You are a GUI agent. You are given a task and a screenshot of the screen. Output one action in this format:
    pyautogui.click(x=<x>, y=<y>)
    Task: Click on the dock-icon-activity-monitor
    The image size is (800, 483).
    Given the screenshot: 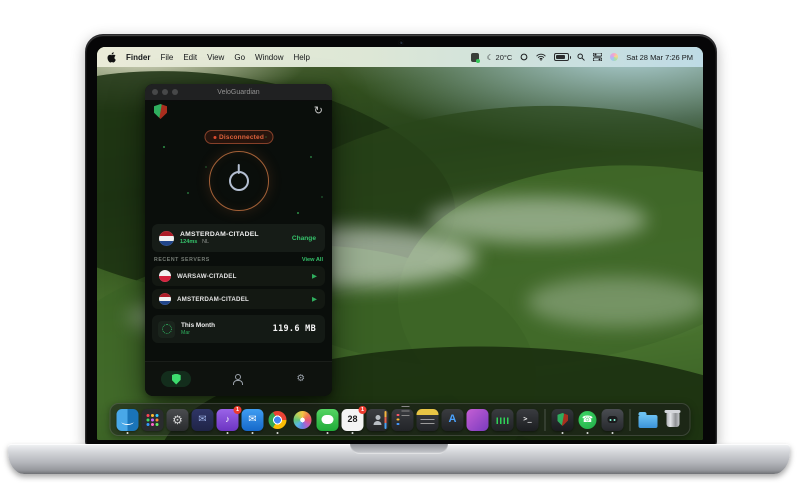 What is the action you would take?
    pyautogui.click(x=502, y=419)
    